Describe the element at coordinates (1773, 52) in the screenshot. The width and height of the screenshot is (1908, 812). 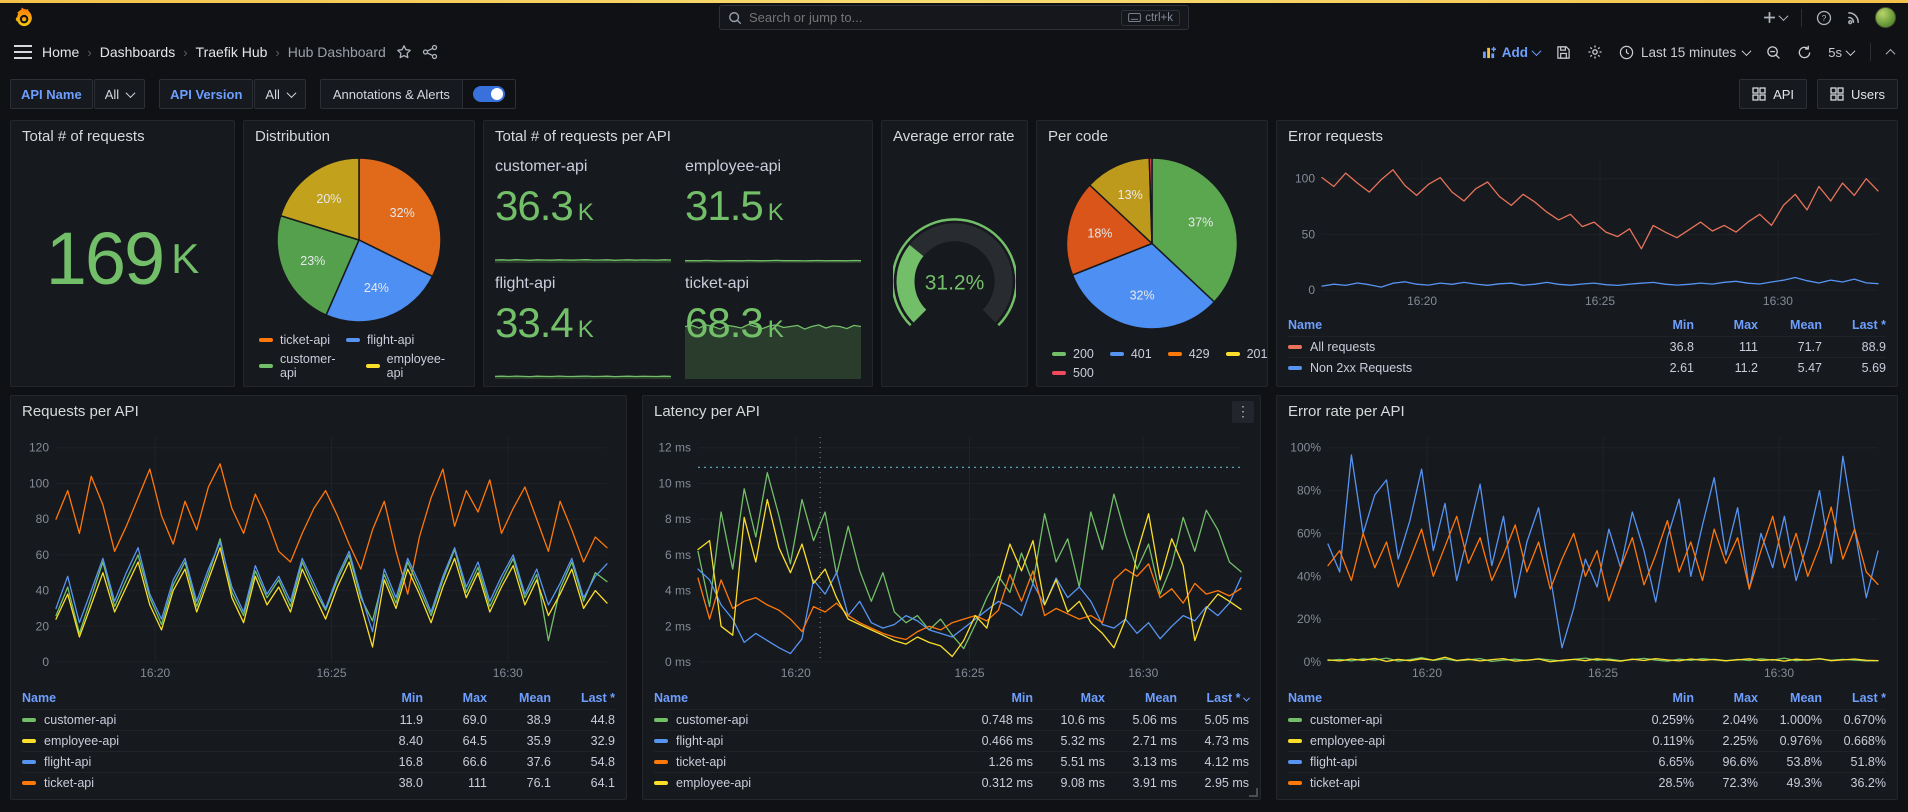
I see `zoom-out-button` at that location.